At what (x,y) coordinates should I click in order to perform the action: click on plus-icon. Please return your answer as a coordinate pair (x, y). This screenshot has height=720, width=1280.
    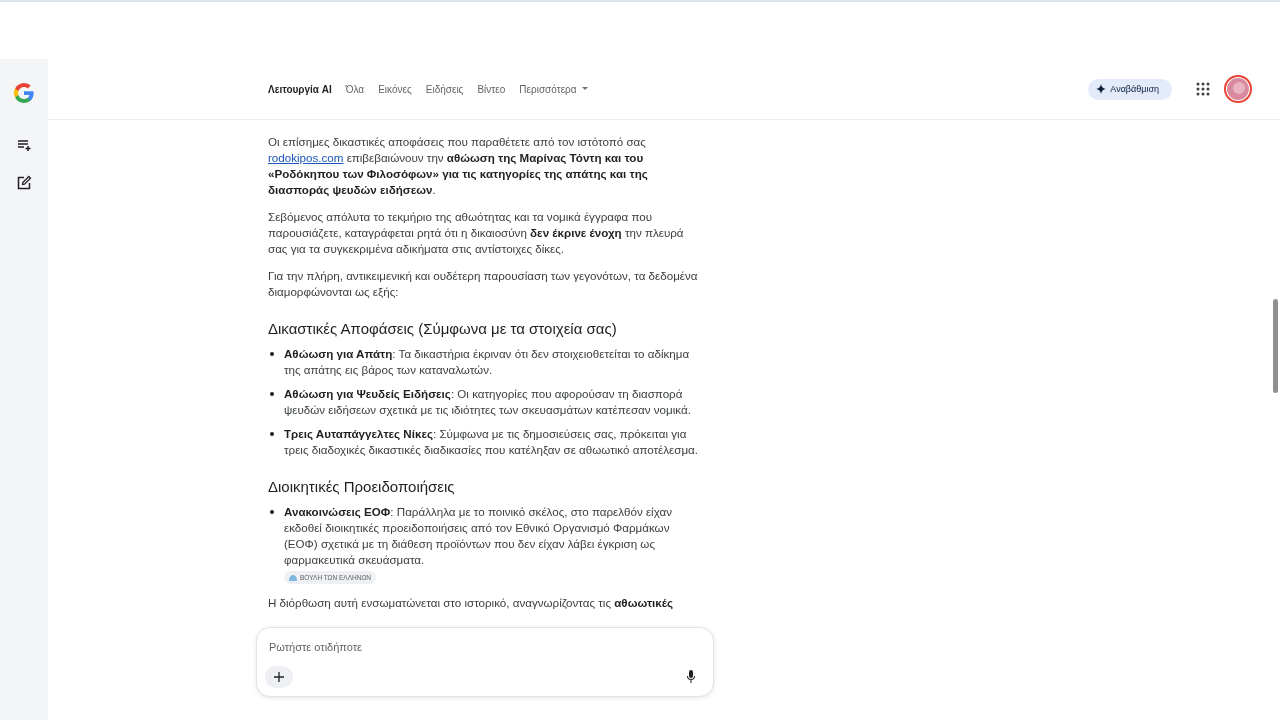
    Looking at the image, I should click on (279, 677).